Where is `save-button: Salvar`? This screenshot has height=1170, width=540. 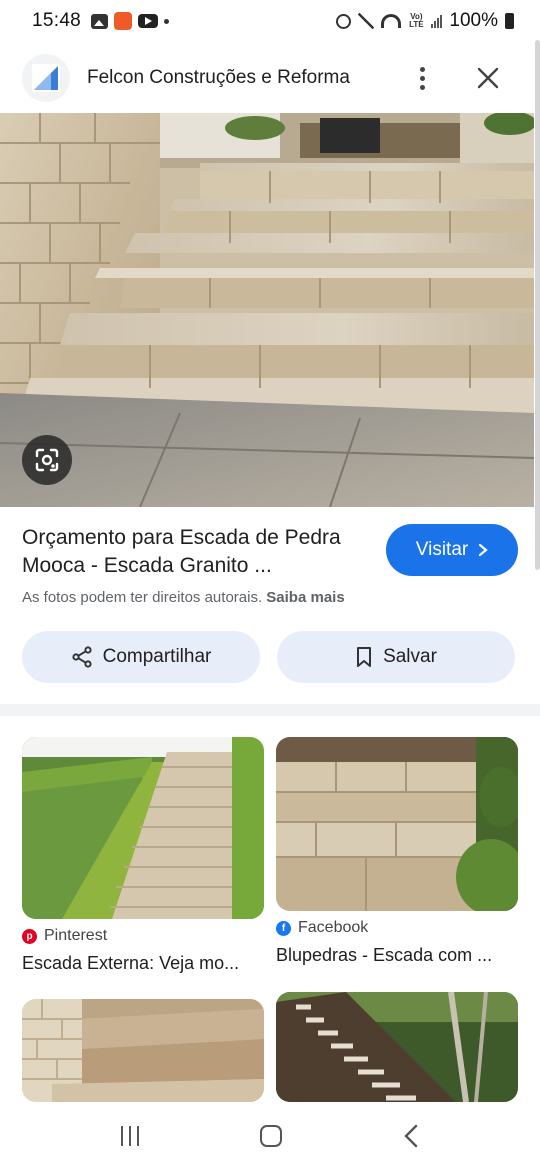
save-button: Salvar is located at coordinates (396, 657).